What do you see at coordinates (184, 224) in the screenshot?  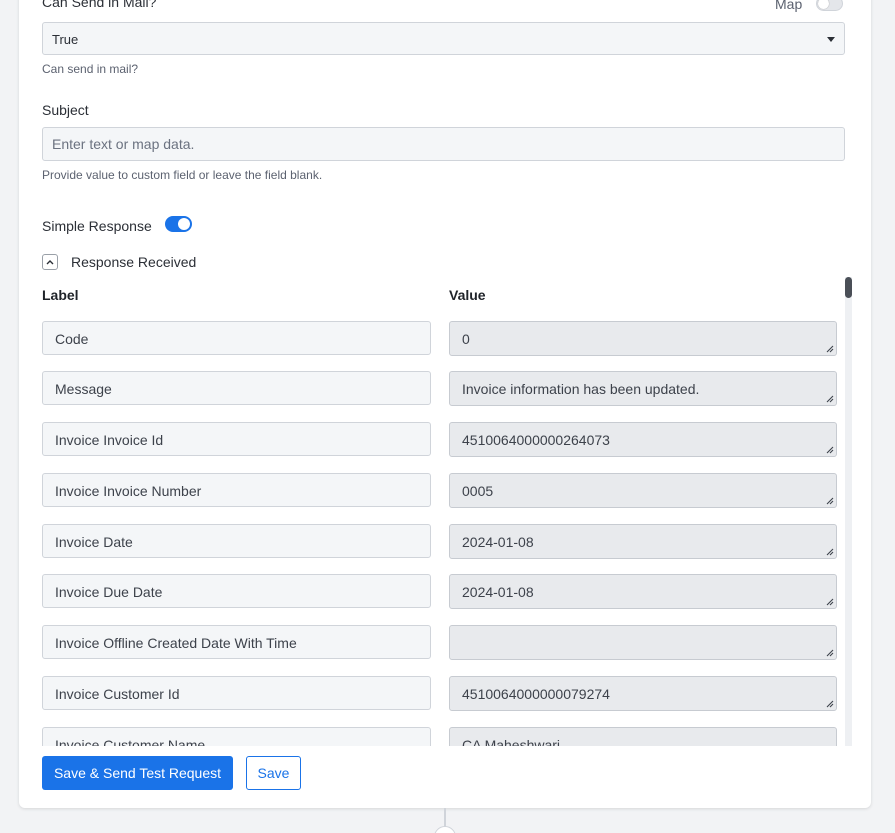 I see `simple-response-toggle-knob` at bounding box center [184, 224].